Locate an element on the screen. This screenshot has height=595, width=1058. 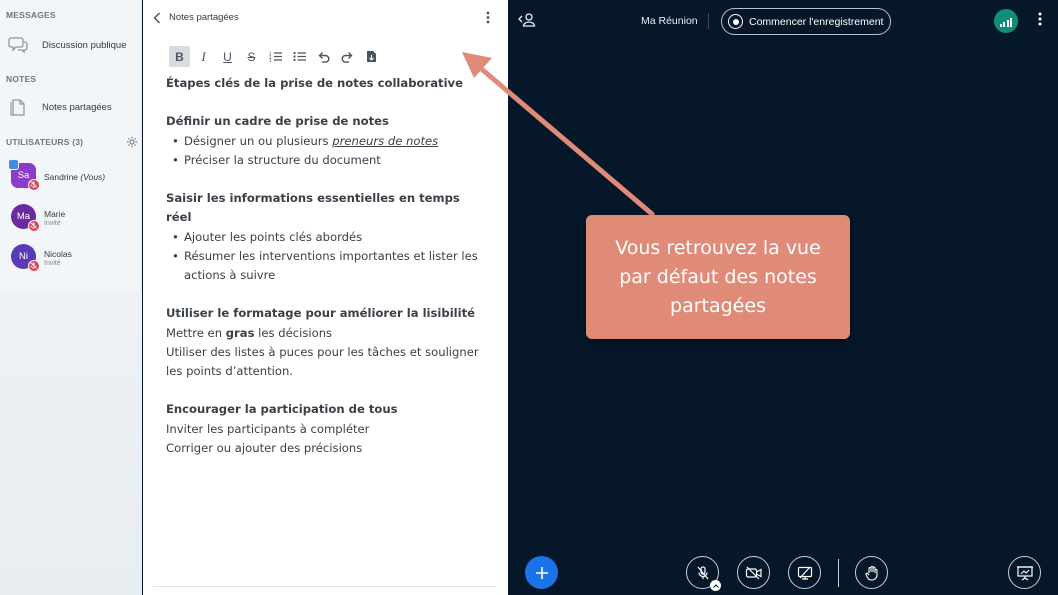
presentation-icon is located at coordinates (1024, 572).